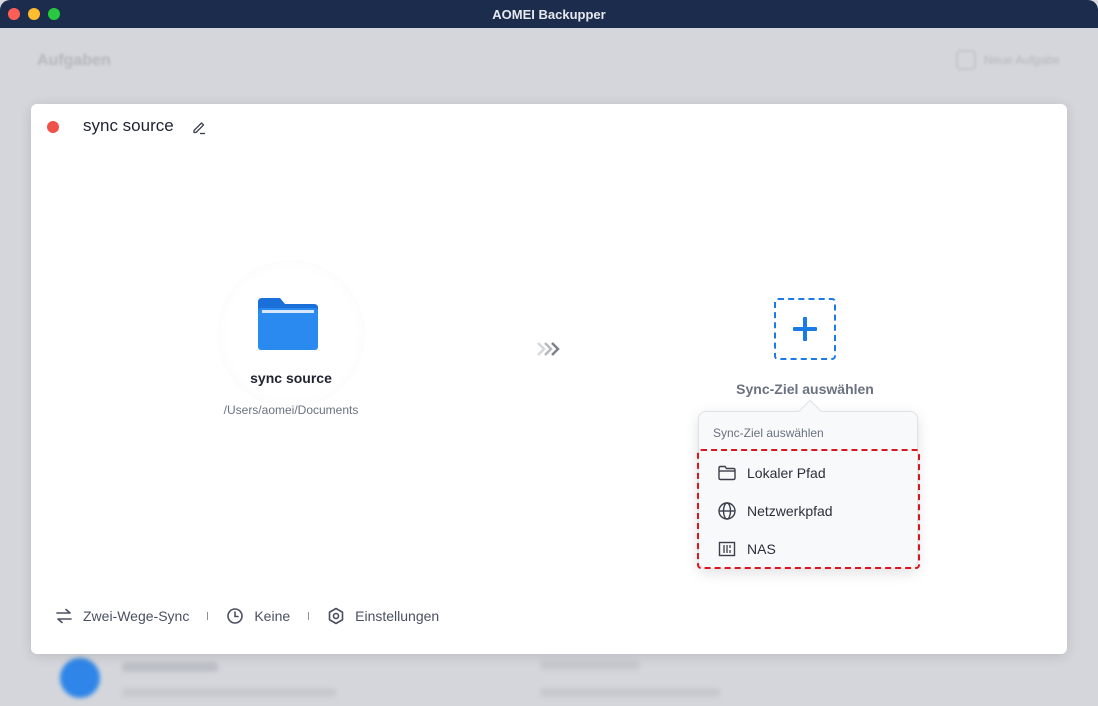 The width and height of the screenshot is (1098, 706). What do you see at coordinates (727, 549) in the screenshot?
I see `nas-icon` at bounding box center [727, 549].